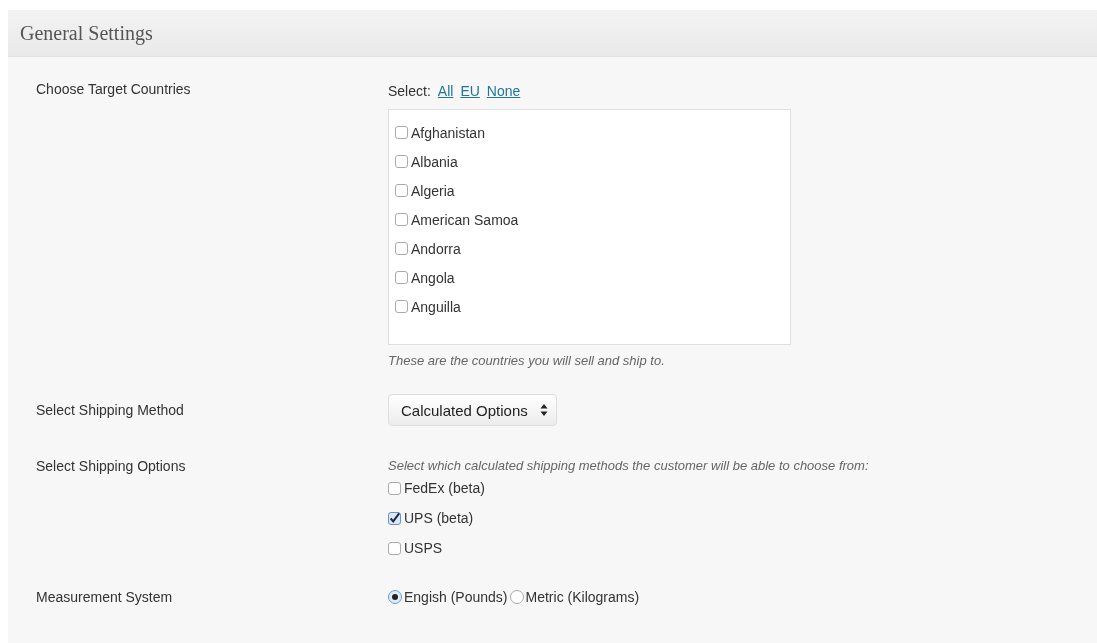 The height and width of the screenshot is (643, 1097). I want to click on option-label: Engish (Pounds), so click(456, 597).